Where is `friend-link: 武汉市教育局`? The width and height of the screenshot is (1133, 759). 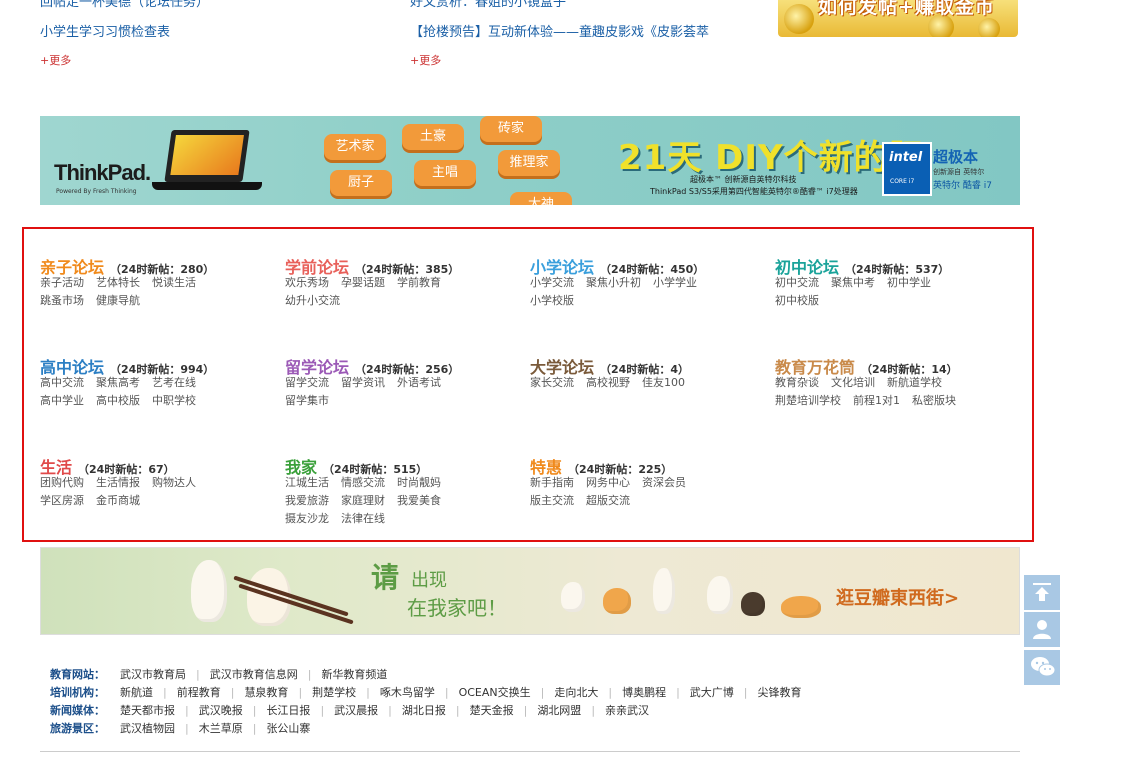
friend-link: 武汉市教育局 is located at coordinates (153, 674).